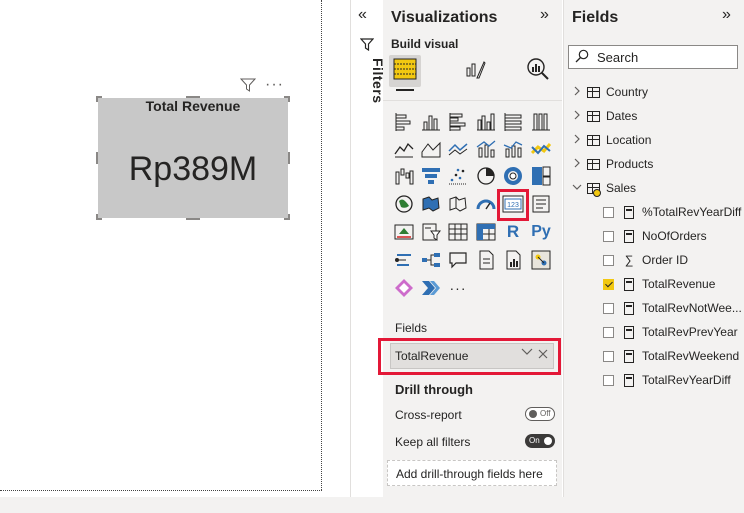  What do you see at coordinates (469, 356) in the screenshot?
I see `field-well-highlight` at bounding box center [469, 356].